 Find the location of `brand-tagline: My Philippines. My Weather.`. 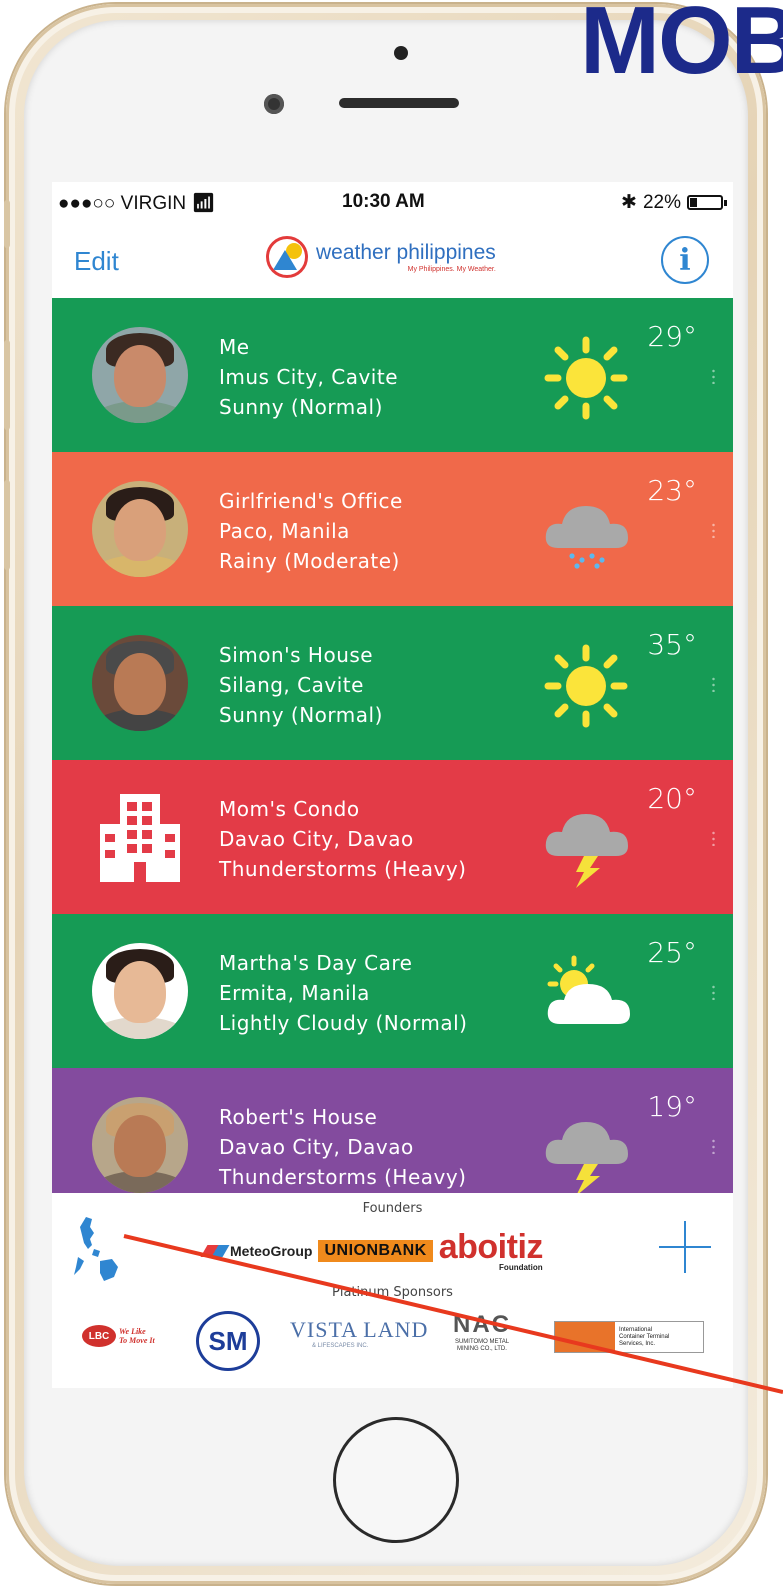

brand-tagline: My Philippines. My Weather. is located at coordinates (451, 269).